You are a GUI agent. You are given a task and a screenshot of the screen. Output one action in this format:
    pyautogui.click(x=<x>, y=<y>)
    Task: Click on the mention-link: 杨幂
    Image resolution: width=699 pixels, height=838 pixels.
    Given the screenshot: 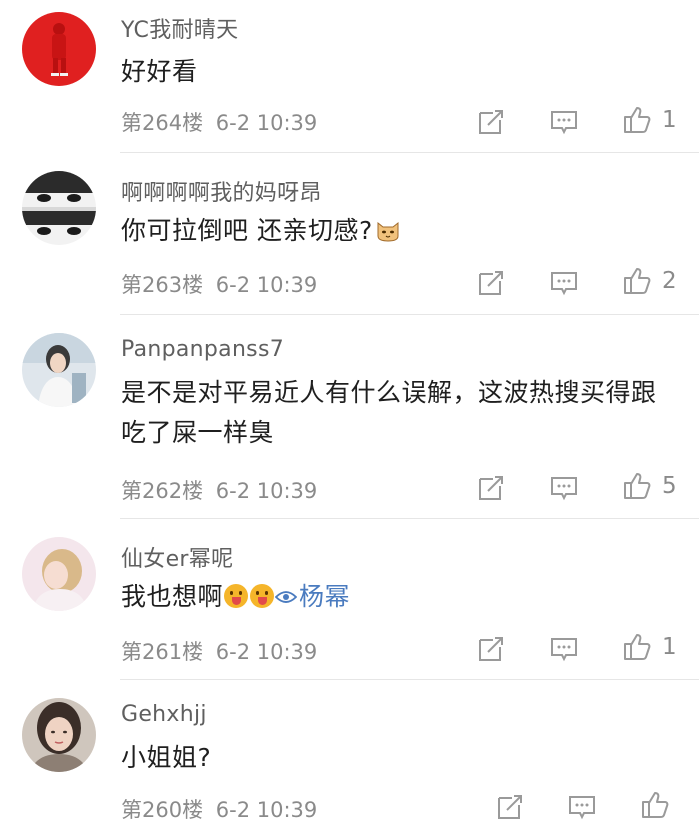 What is the action you would take?
    pyautogui.click(x=324, y=596)
    